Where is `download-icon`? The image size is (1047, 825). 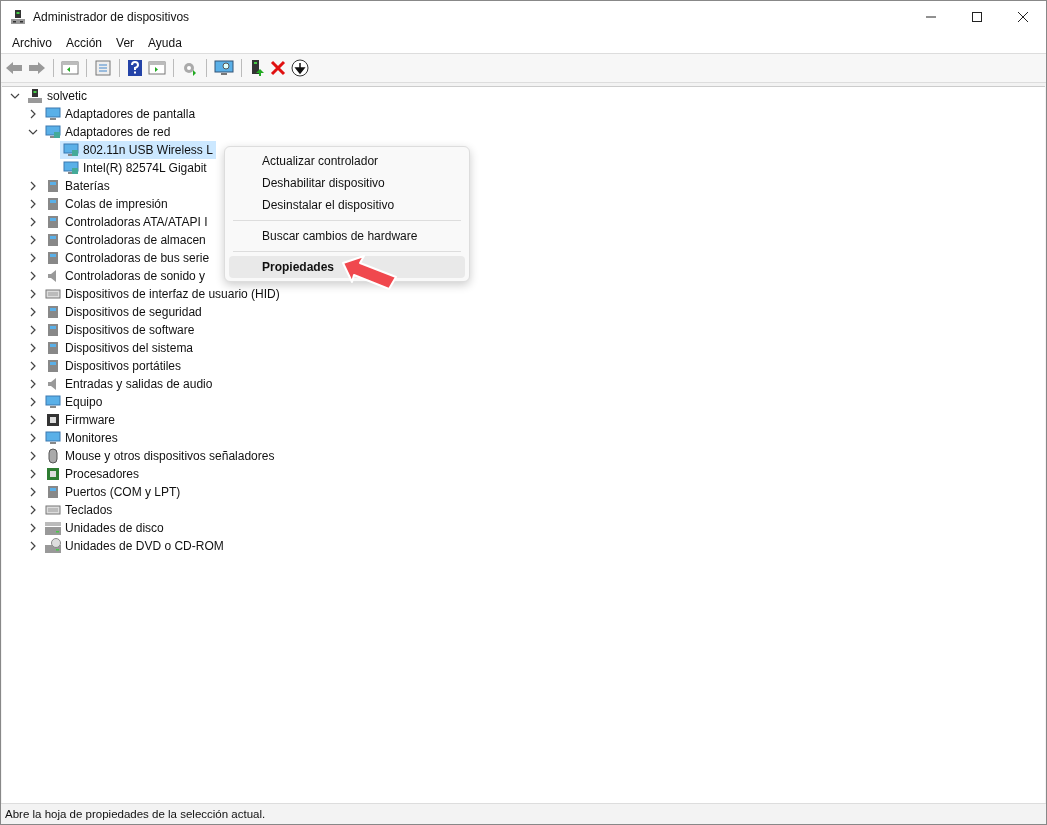
download-icon is located at coordinates (300, 68).